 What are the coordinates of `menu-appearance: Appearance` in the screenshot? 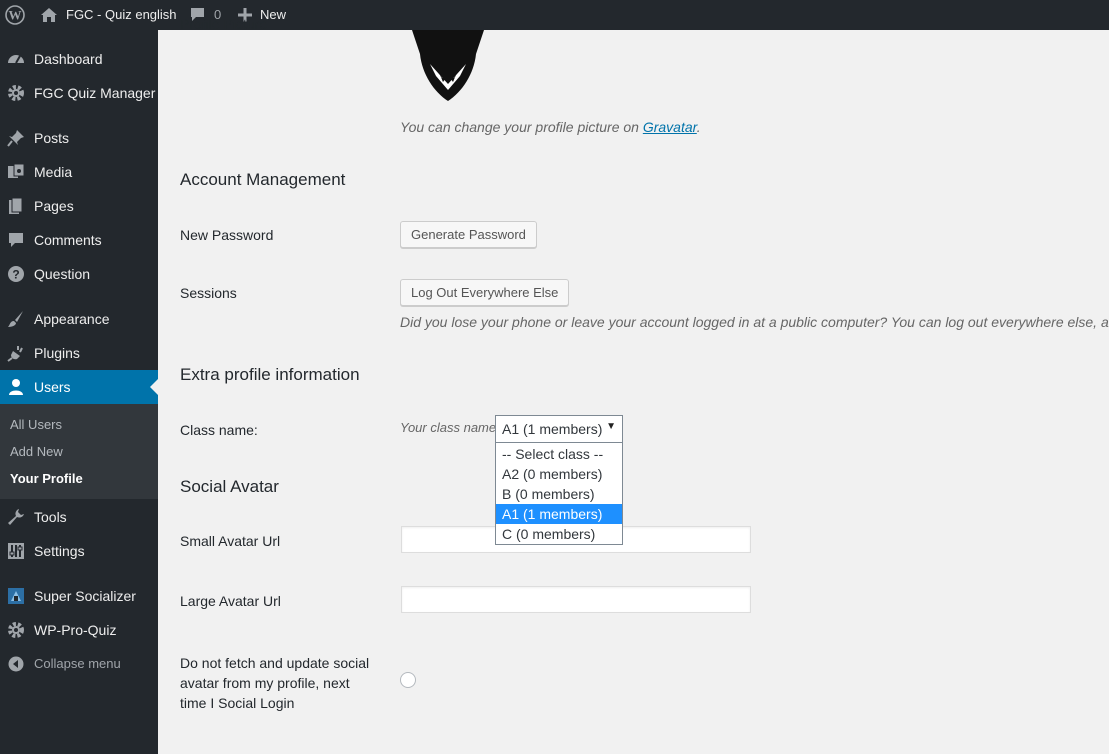 It's located at (79, 319).